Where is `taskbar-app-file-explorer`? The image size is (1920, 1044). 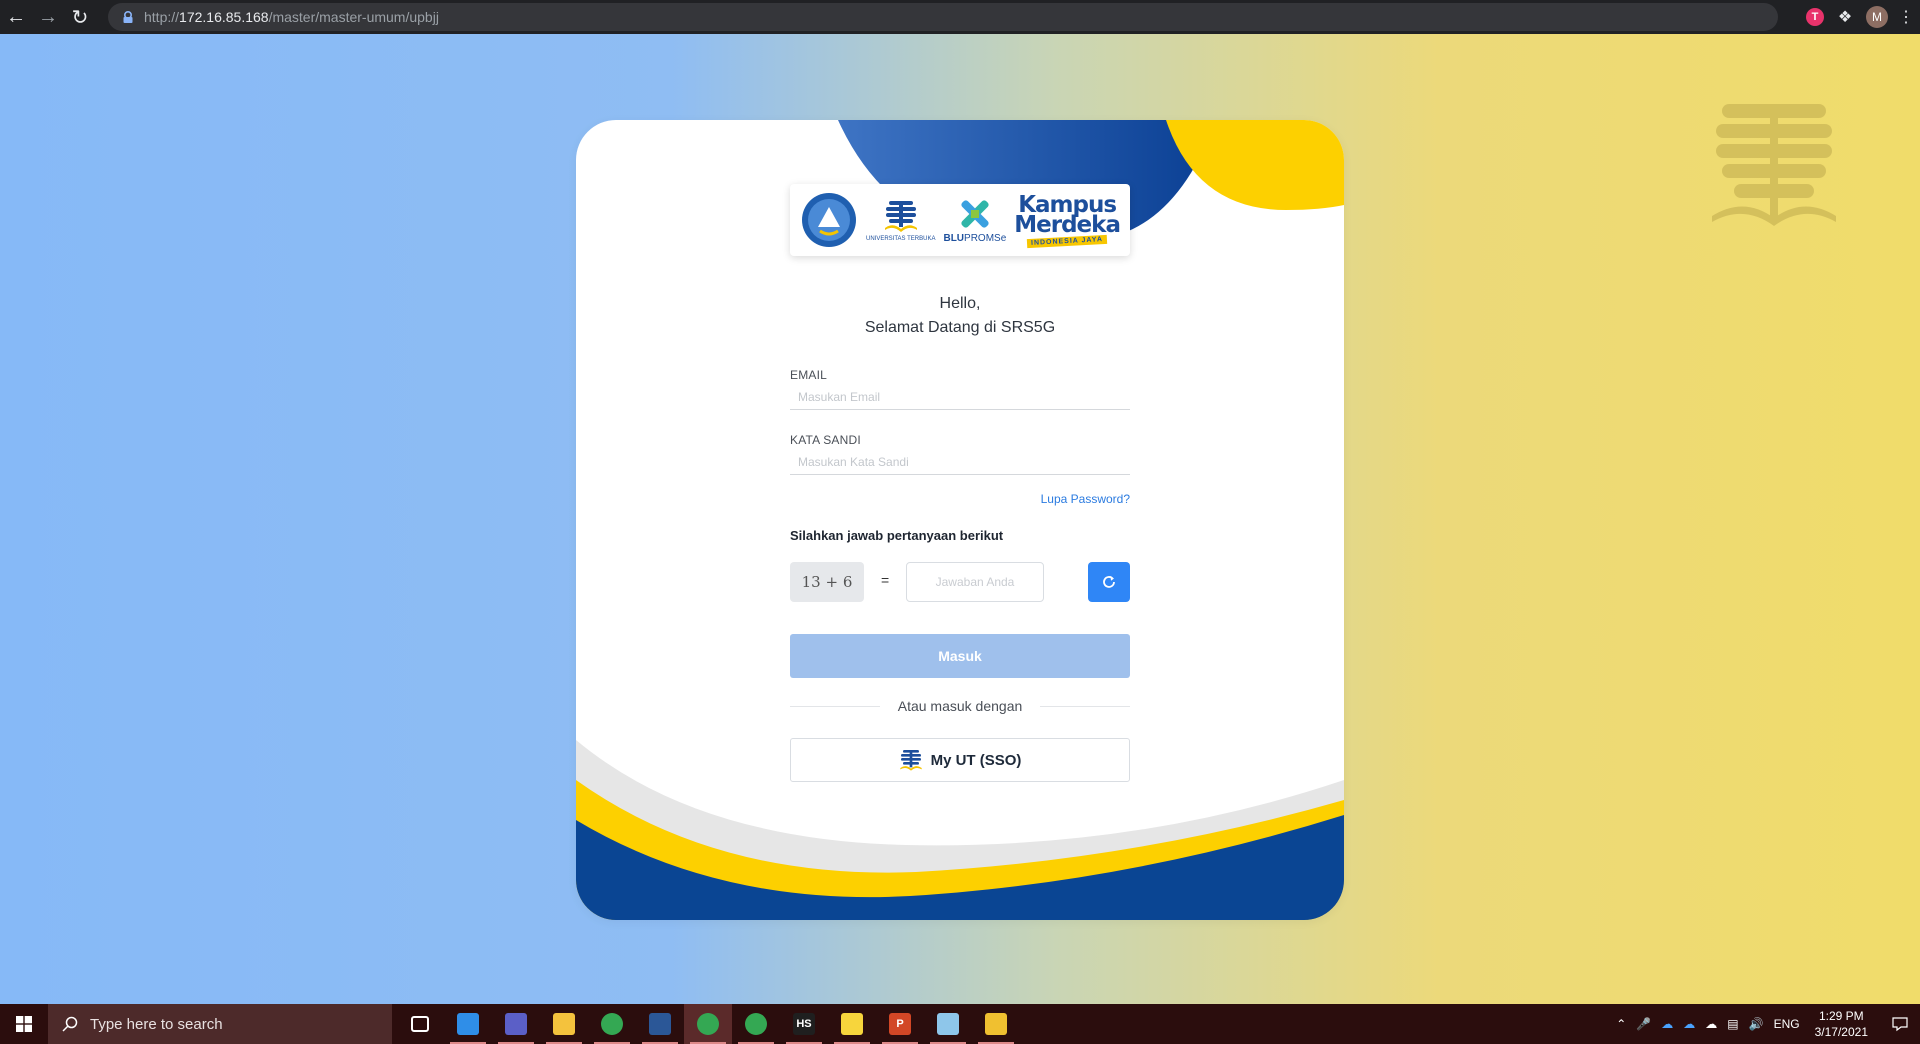
taskbar-app-file-explorer is located at coordinates (564, 1024).